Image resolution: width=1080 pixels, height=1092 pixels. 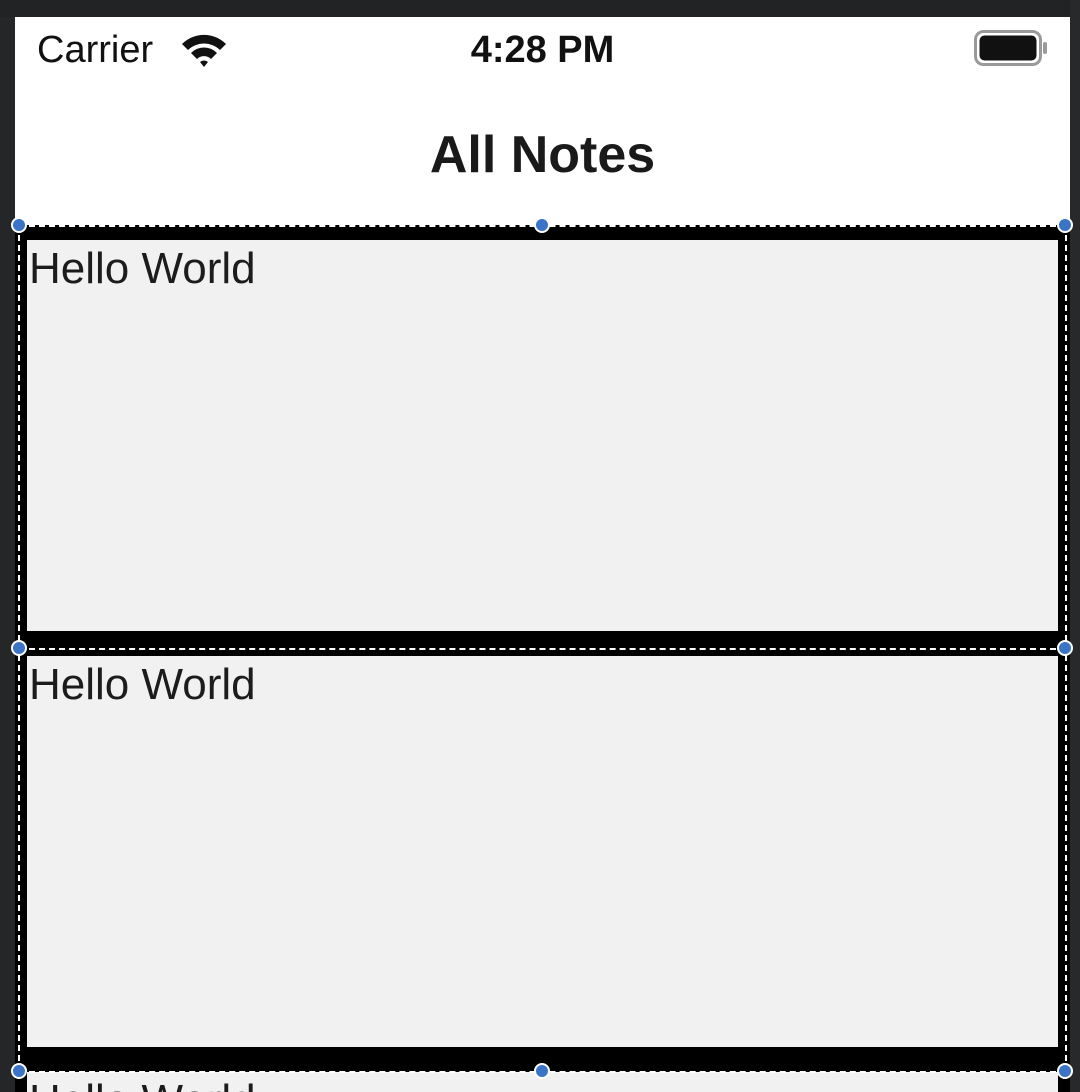 What do you see at coordinates (1065, 225) in the screenshot?
I see `resize-handle-top-right` at bounding box center [1065, 225].